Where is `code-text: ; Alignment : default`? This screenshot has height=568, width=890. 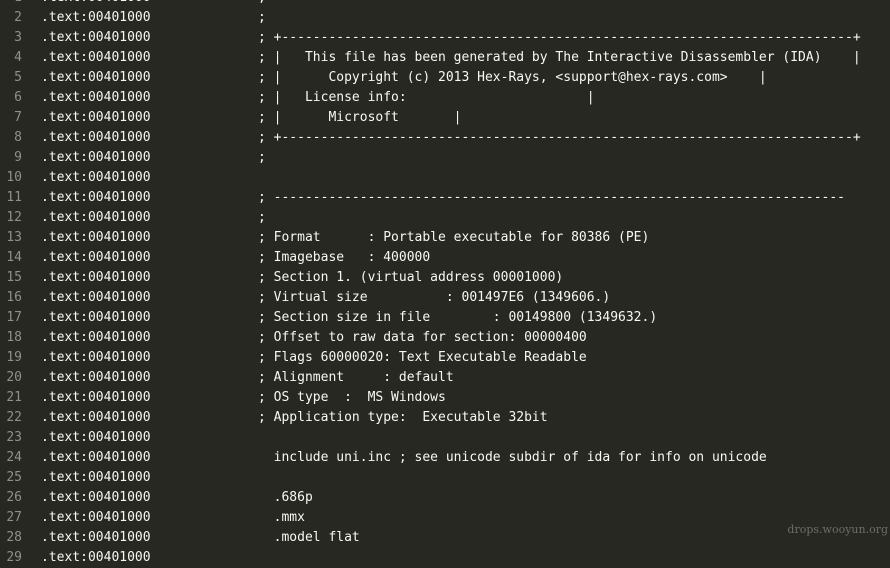
code-text: ; Alignment : default is located at coordinates (356, 377).